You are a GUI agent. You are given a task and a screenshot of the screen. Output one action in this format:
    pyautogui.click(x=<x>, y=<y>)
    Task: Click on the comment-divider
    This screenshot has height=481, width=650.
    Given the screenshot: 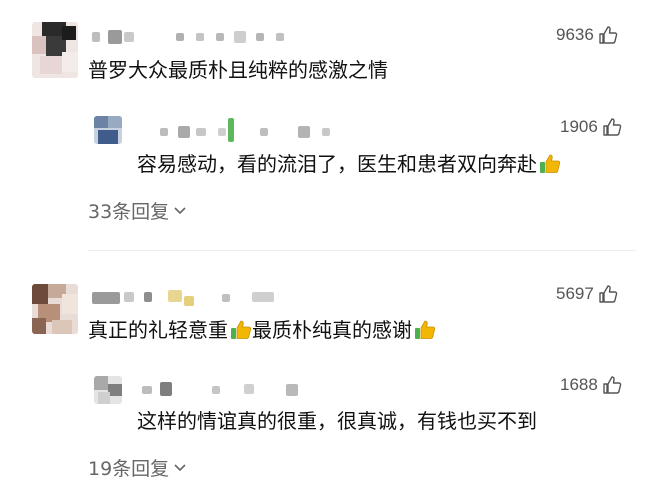 What is the action you would take?
    pyautogui.click(x=362, y=250)
    